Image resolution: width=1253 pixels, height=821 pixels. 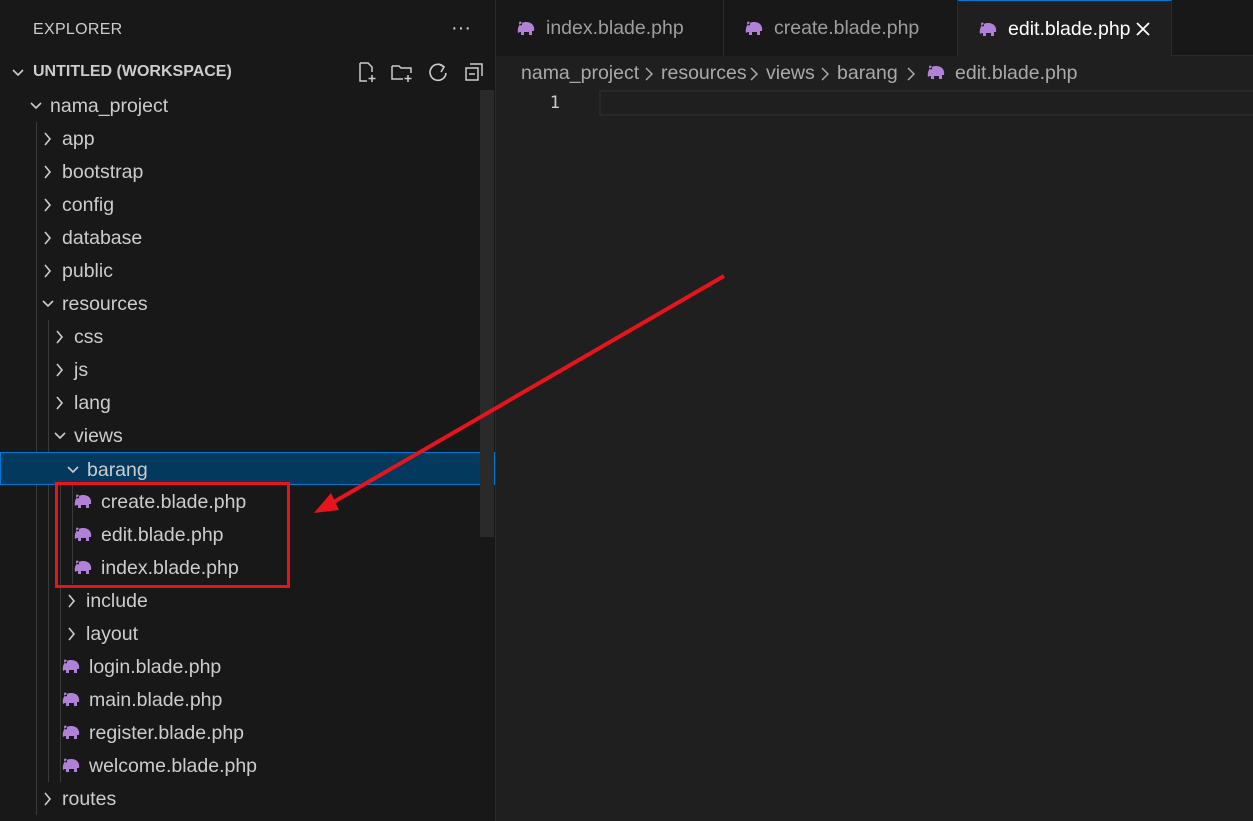 I want to click on tree-file-login-blade-php: login.blade.php, so click(x=247, y=666).